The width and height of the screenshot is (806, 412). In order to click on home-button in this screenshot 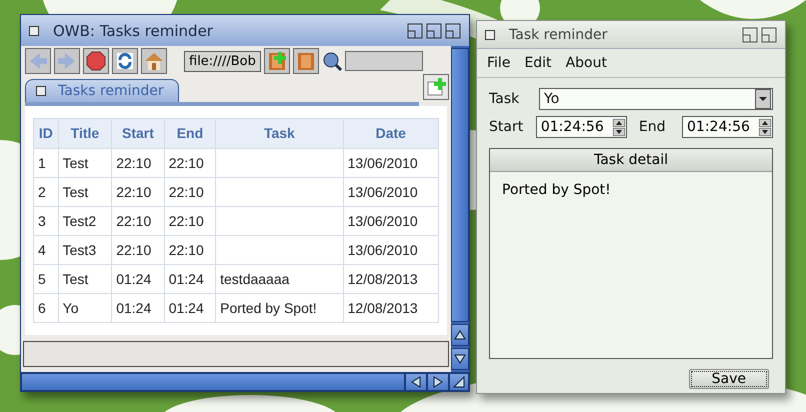, I will do `click(154, 61)`.